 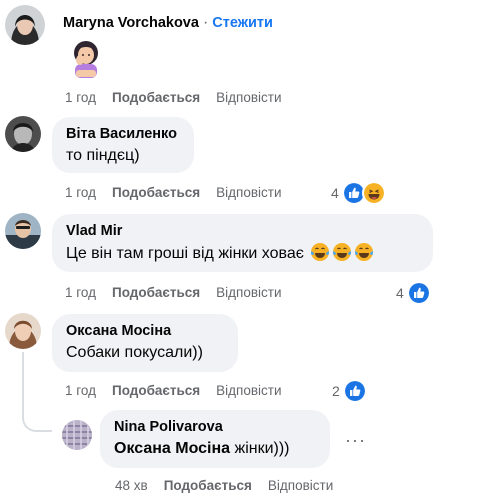 What do you see at coordinates (242, 23) in the screenshot?
I see `follow-button: Стежити` at bounding box center [242, 23].